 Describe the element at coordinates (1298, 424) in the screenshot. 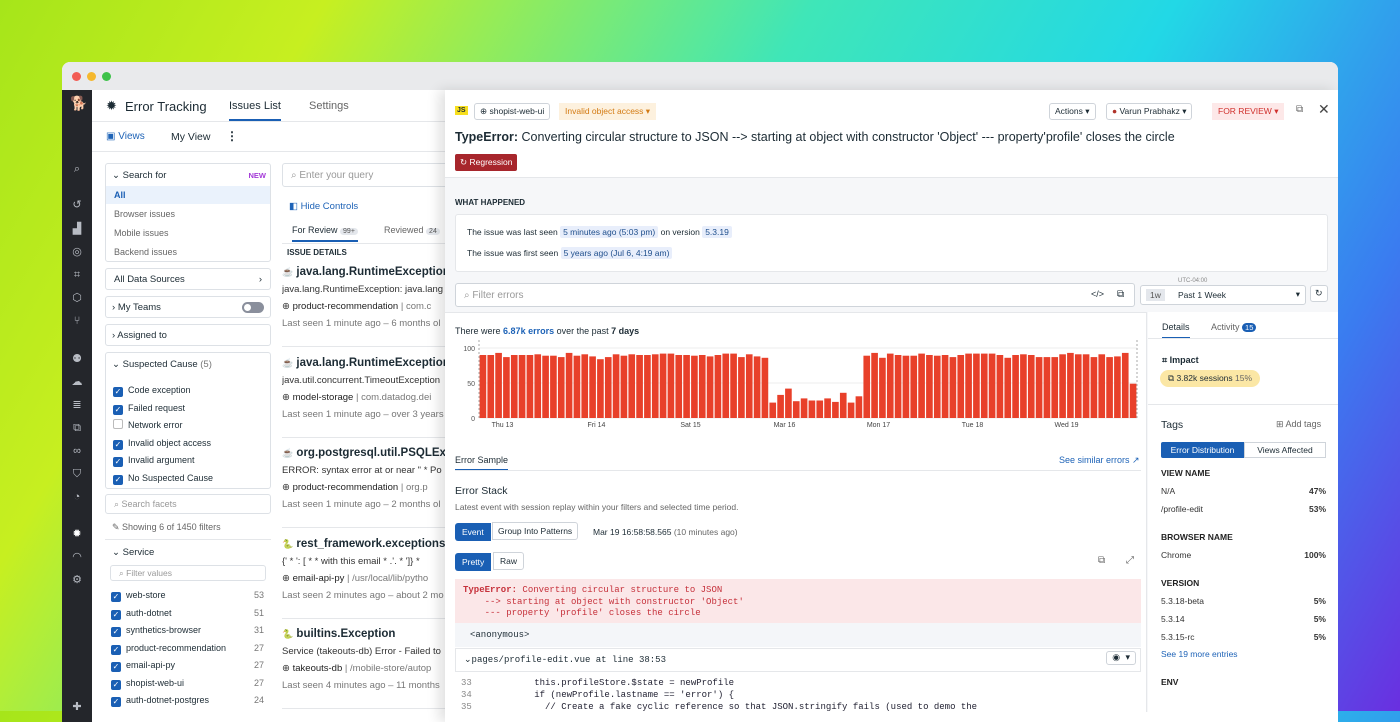

I see `add-tags-button: ⊞ Add tags` at that location.